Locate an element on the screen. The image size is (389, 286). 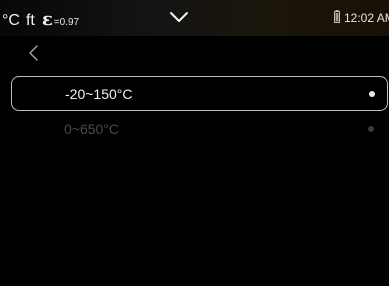
emissivity-value: =0.97 is located at coordinates (66, 22).